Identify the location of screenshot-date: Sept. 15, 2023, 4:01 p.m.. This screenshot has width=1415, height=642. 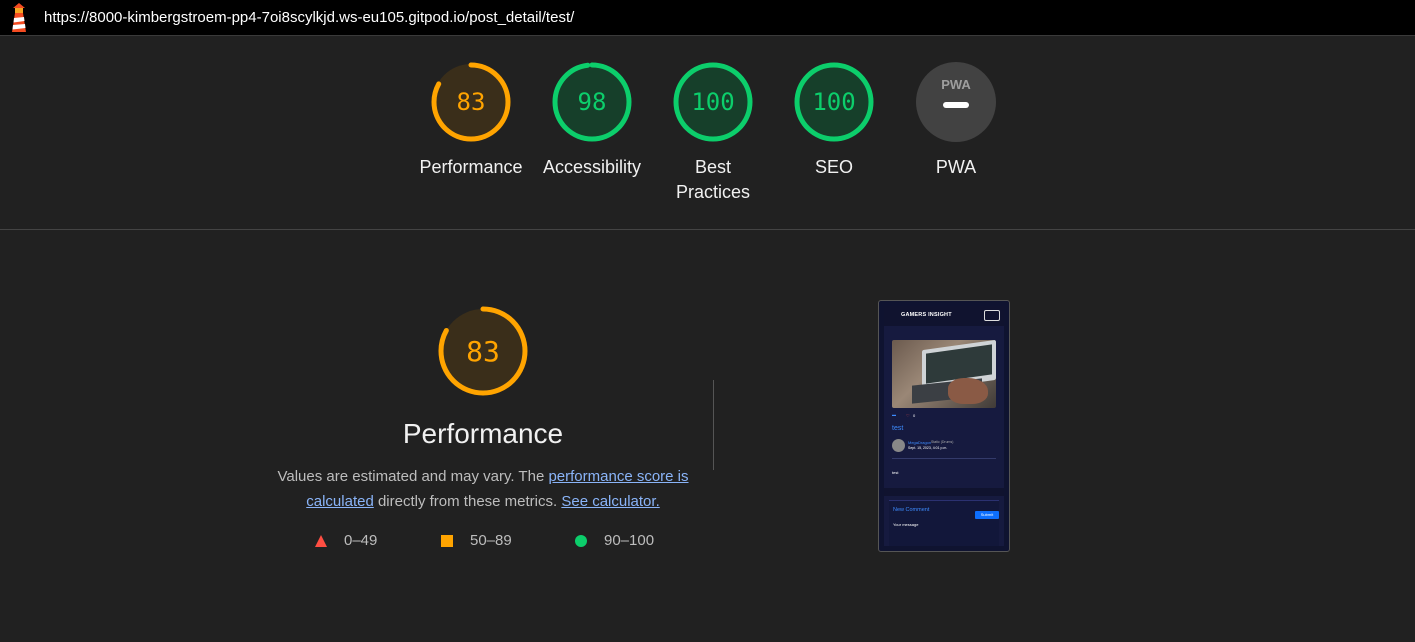
(928, 448).